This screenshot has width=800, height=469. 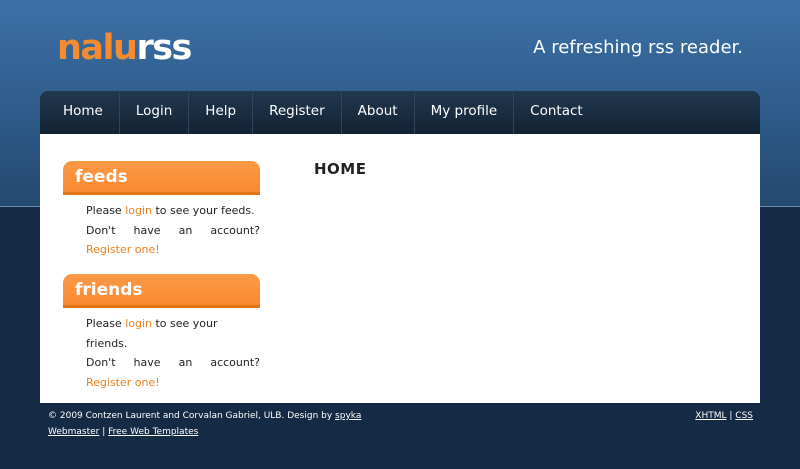 I want to click on footer-links-line: Webmaster | Free Web Templates, so click(x=400, y=432).